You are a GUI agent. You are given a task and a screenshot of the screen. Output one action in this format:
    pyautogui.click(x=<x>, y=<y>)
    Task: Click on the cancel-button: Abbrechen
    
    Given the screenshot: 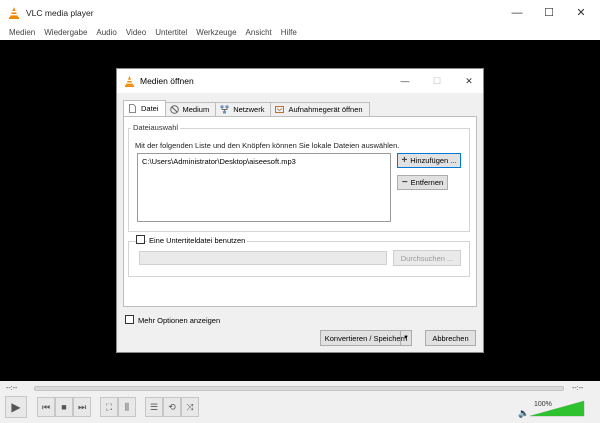 What is the action you would take?
    pyautogui.click(x=450, y=338)
    